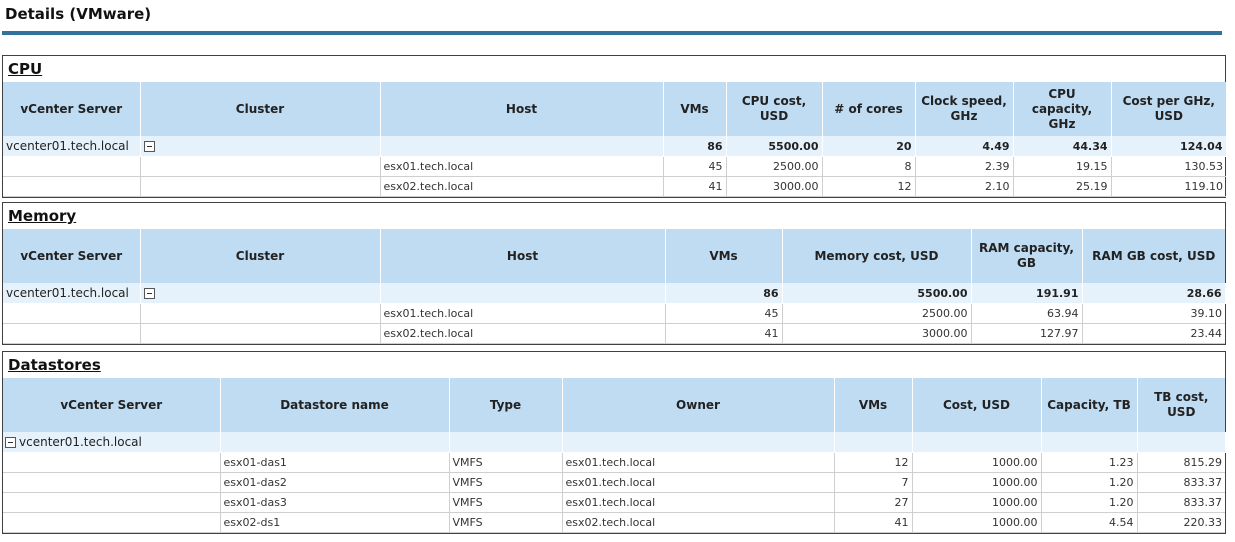 This screenshot has width=1235, height=542. What do you see at coordinates (1062, 186) in the screenshot?
I see `capacity-value: 25.19` at bounding box center [1062, 186].